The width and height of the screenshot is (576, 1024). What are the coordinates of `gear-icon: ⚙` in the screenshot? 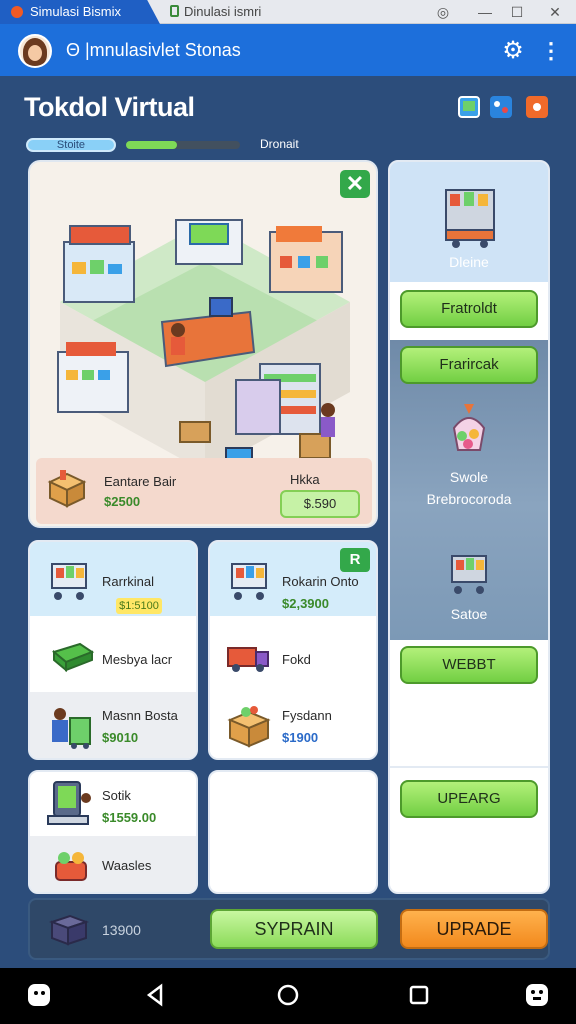 It's located at (513, 51).